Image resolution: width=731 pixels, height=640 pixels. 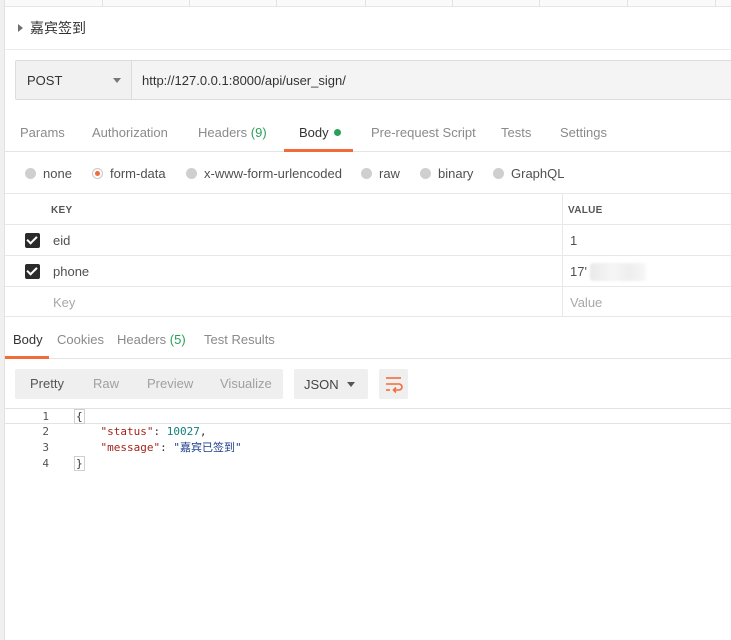 What do you see at coordinates (45, 80) in the screenshot?
I see `method-label: POST` at bounding box center [45, 80].